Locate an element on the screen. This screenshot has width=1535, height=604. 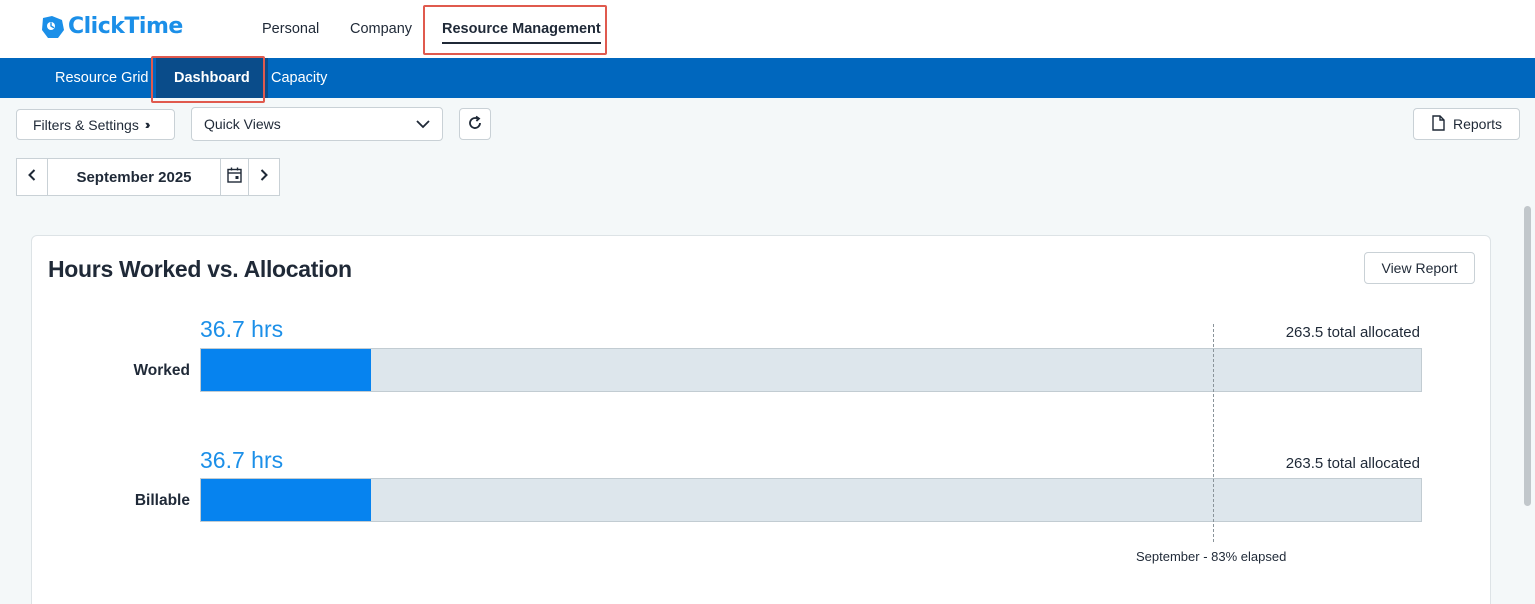
clicktime-logo-icon is located at coordinates (53, 27).